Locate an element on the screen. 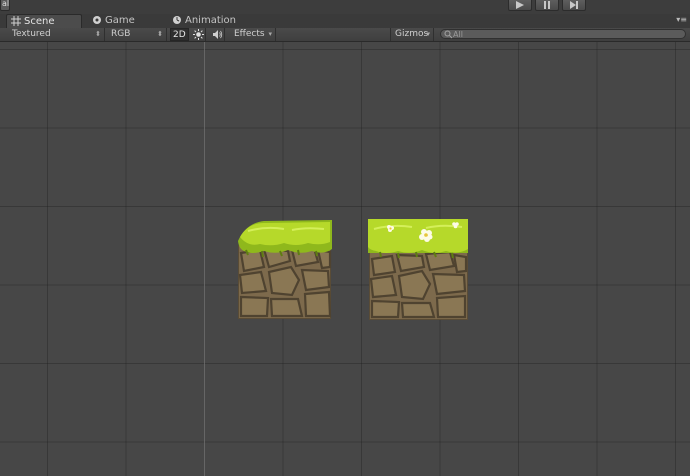  layout-button: al is located at coordinates (5, 5).